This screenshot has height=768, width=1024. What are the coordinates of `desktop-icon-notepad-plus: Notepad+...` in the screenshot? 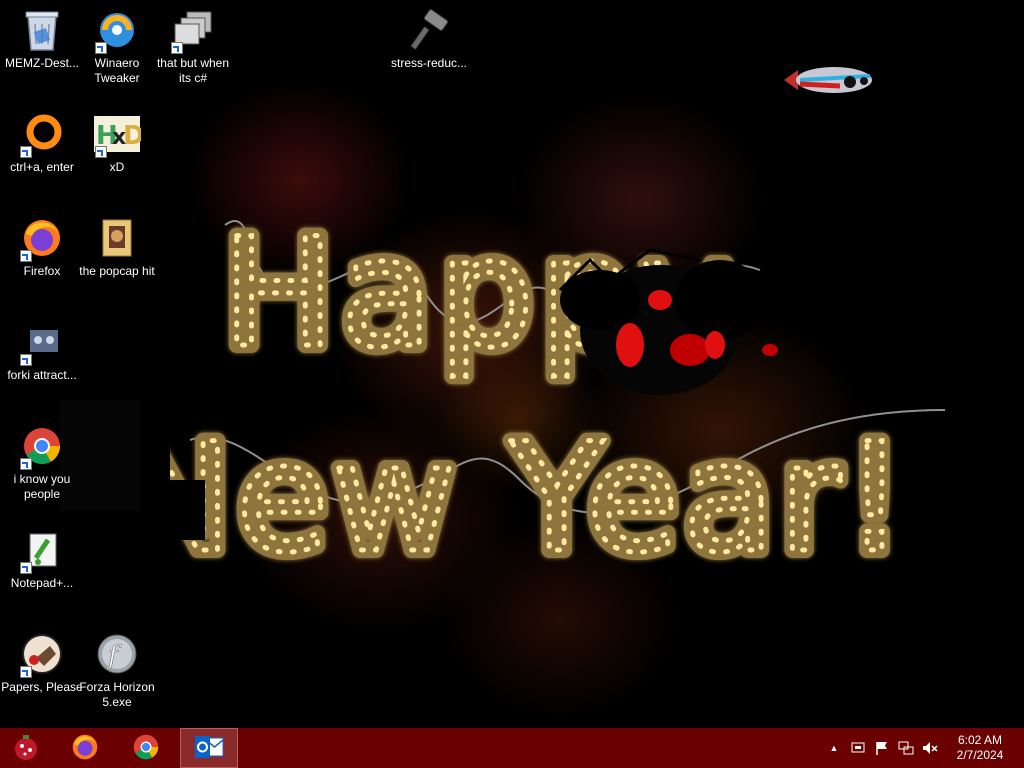 It's located at (42, 558).